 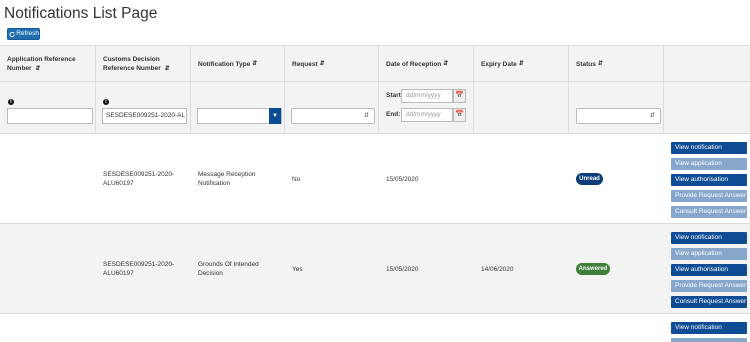 I want to click on date-end-label: End:, so click(x=393, y=114).